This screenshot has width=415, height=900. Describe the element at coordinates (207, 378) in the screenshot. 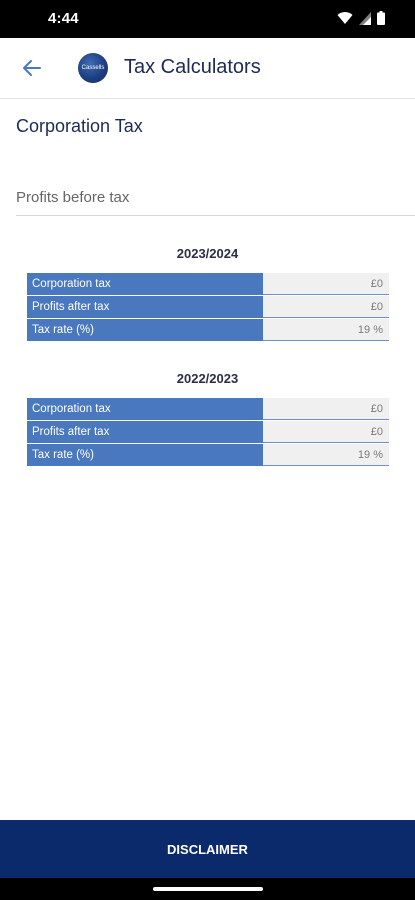

I see `year-heading: 2022/2023` at that location.